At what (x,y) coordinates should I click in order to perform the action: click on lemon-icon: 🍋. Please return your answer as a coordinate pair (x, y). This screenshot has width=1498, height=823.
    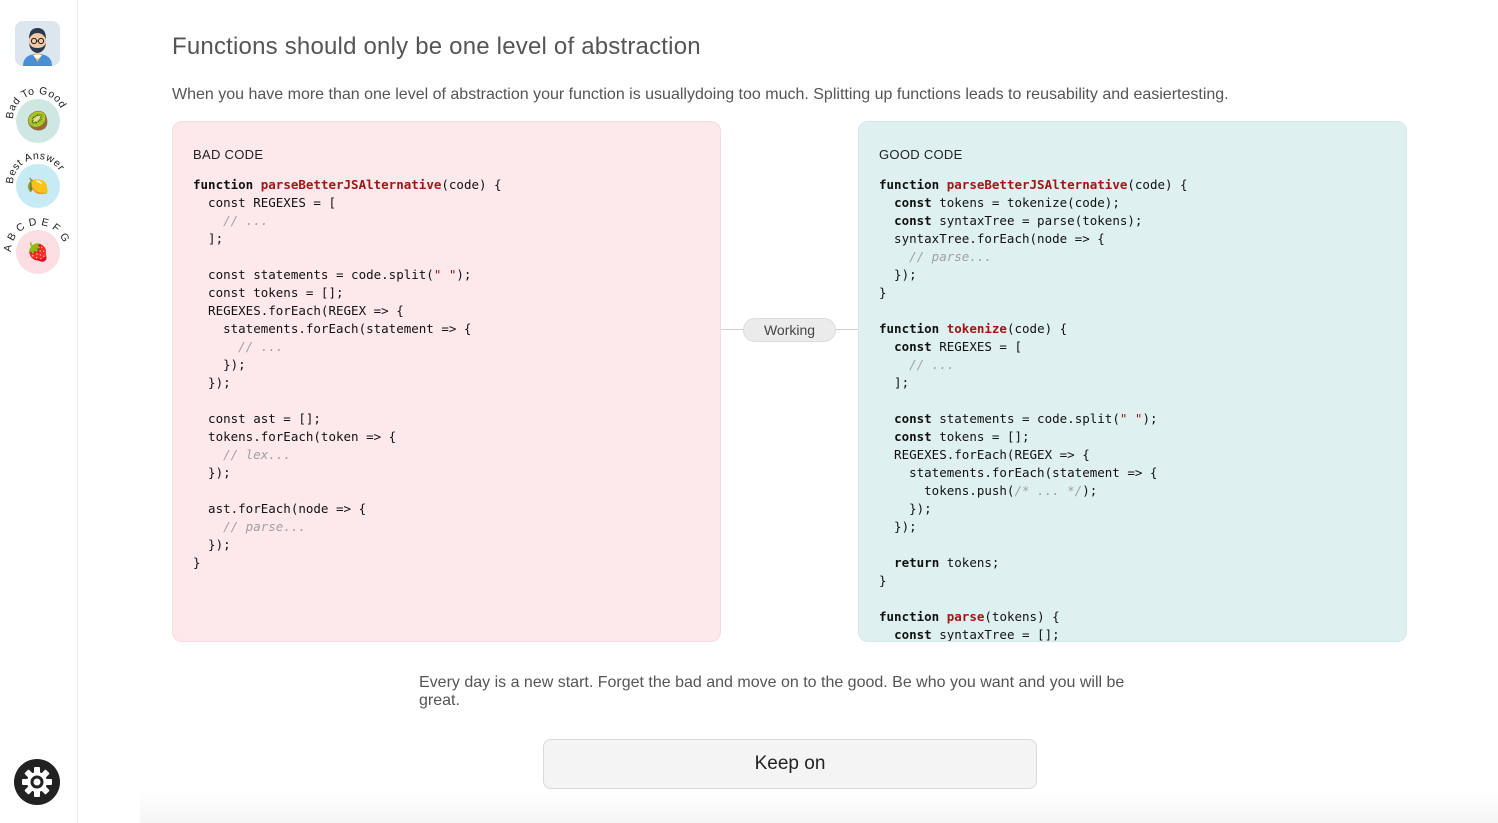
    Looking at the image, I should click on (38, 186).